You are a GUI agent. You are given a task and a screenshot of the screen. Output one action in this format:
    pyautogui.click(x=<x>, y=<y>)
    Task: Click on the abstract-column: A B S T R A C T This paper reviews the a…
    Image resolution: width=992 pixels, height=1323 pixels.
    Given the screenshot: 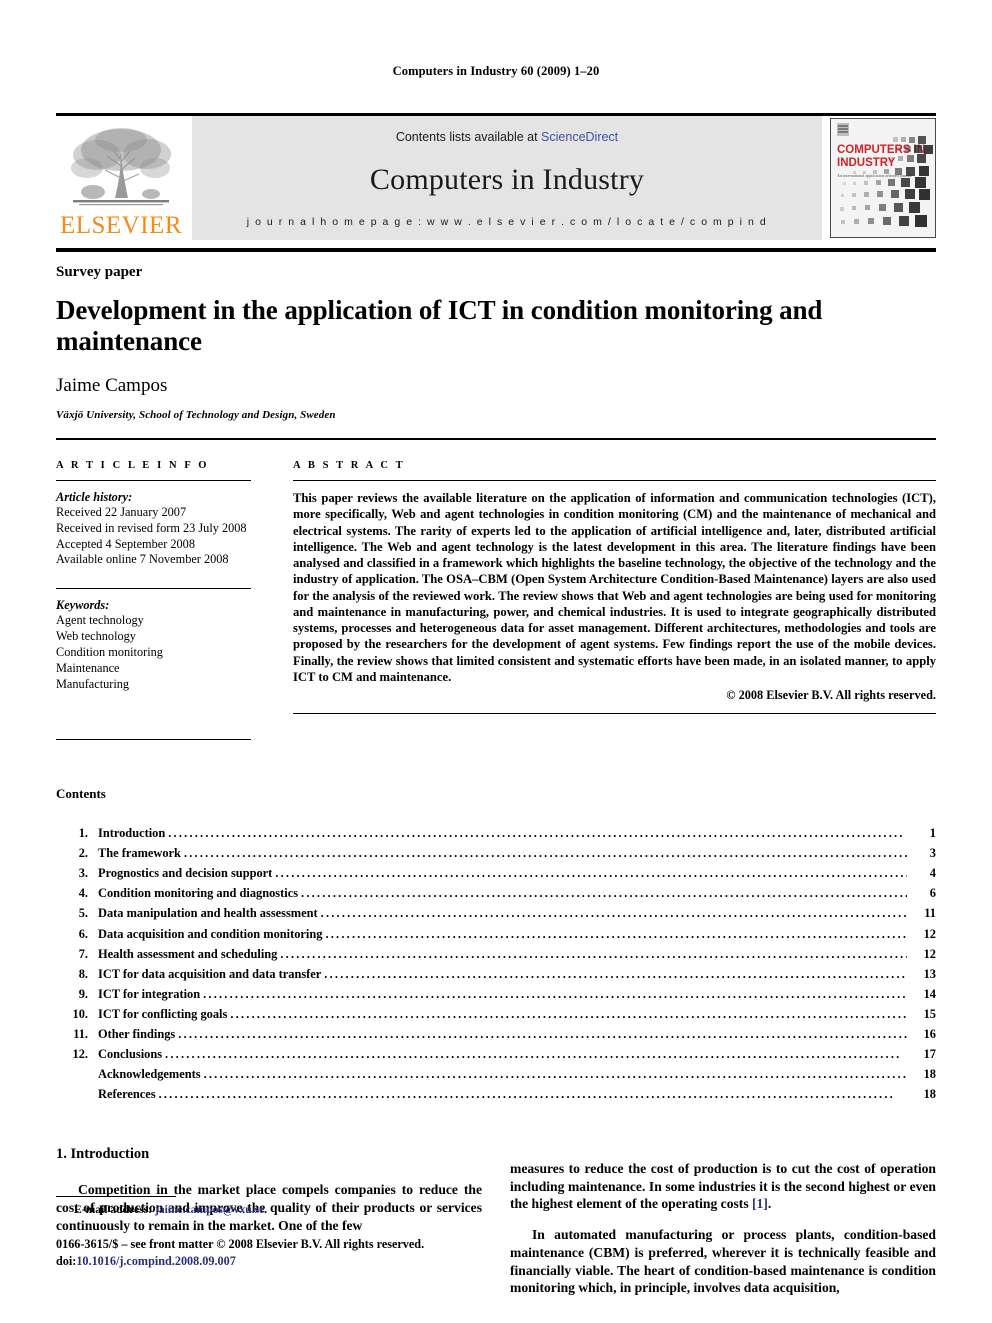 What is the action you would take?
    pyautogui.click(x=614, y=600)
    